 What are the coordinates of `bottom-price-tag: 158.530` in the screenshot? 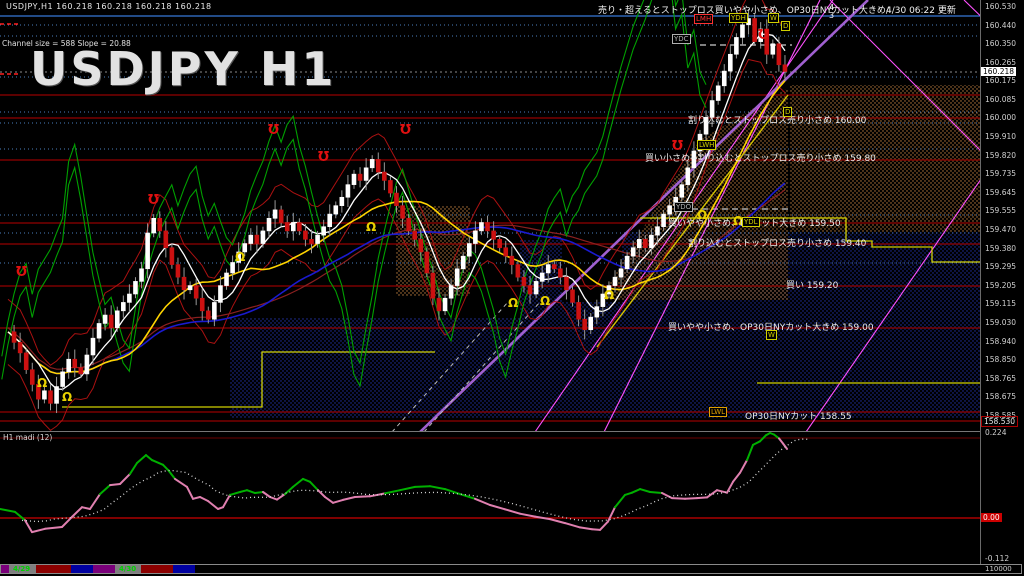 It's located at (1000, 421).